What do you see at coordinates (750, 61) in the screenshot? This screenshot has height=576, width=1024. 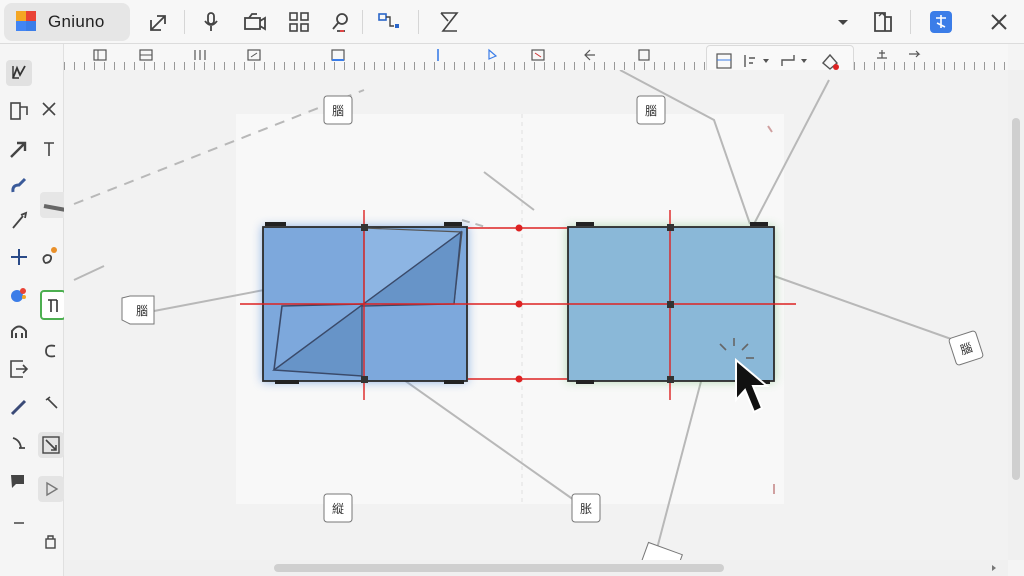 I see `align-icon` at bounding box center [750, 61].